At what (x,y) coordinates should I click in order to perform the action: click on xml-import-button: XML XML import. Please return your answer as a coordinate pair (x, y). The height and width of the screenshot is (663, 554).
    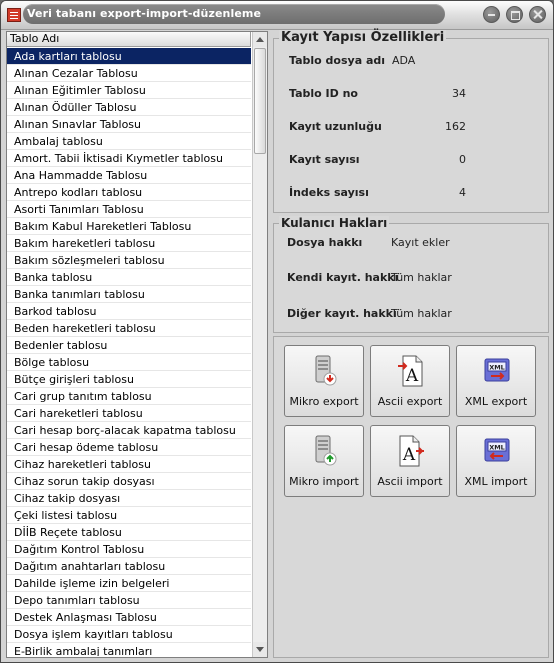
    Looking at the image, I should click on (496, 461).